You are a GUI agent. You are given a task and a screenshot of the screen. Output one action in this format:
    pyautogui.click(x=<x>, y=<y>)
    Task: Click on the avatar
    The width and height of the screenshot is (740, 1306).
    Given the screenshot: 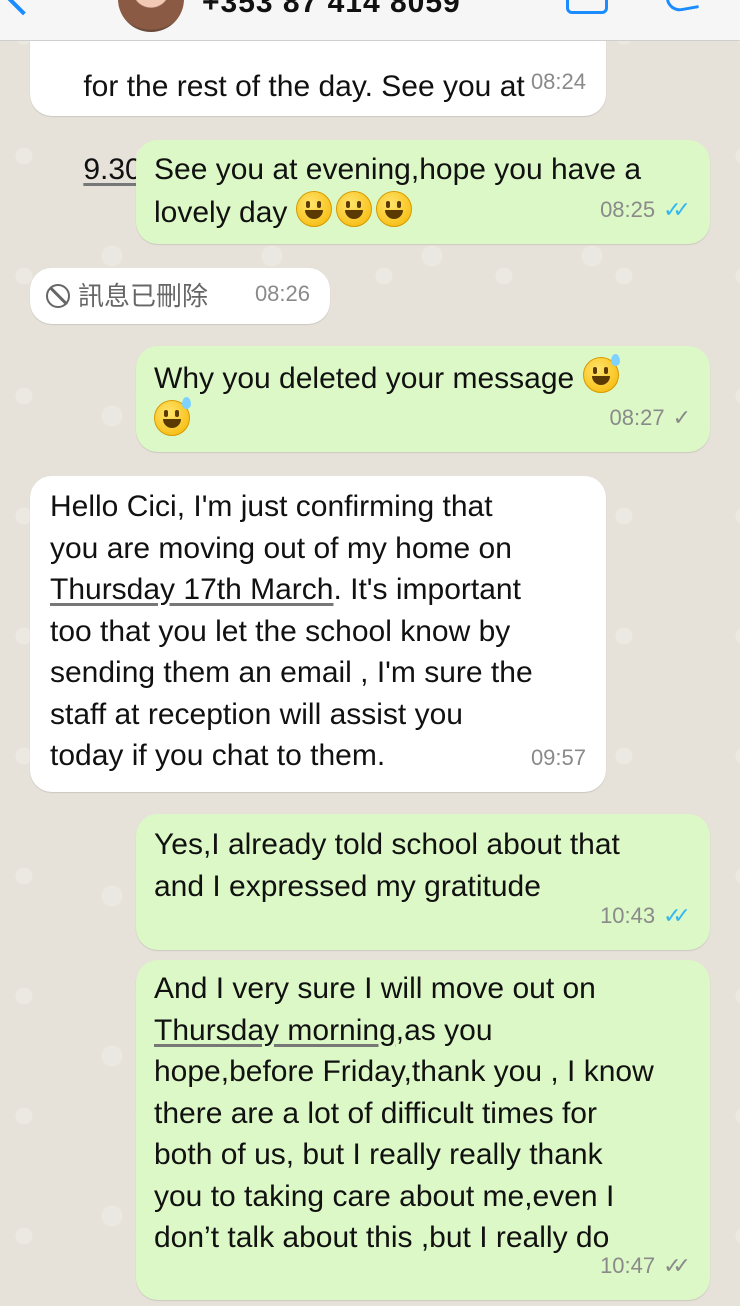 What is the action you would take?
    pyautogui.click(x=151, y=16)
    